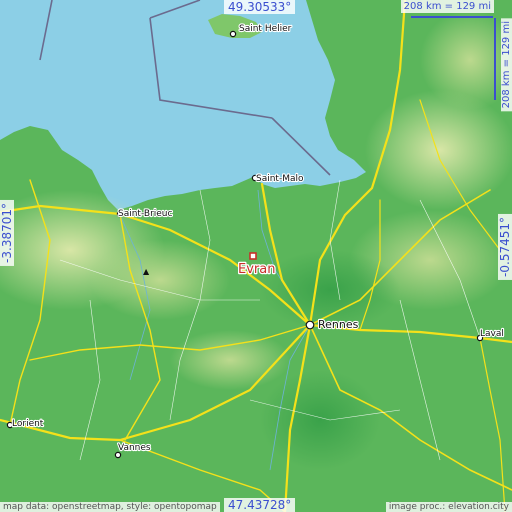 This screenshot has width=512, height=512. What do you see at coordinates (253, 256) in the screenshot?
I see `selected-place-marker` at bounding box center [253, 256].